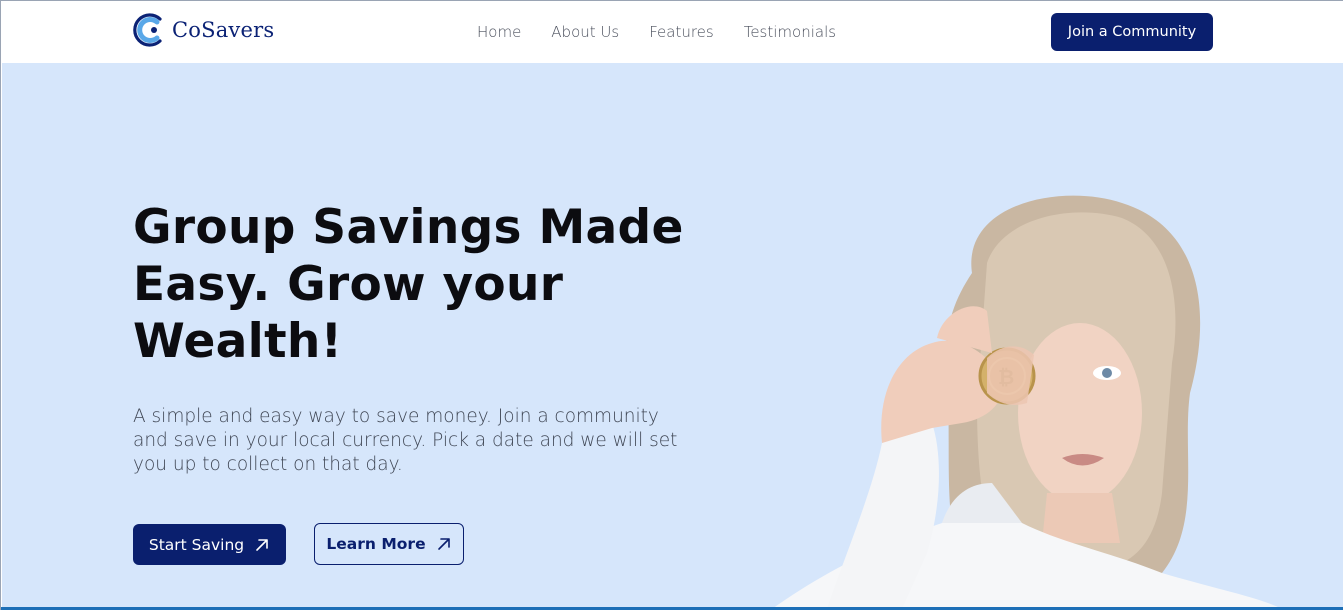 The width and height of the screenshot is (1343, 610). What do you see at coordinates (499, 32) in the screenshot?
I see `nav-link-home: Home` at bounding box center [499, 32].